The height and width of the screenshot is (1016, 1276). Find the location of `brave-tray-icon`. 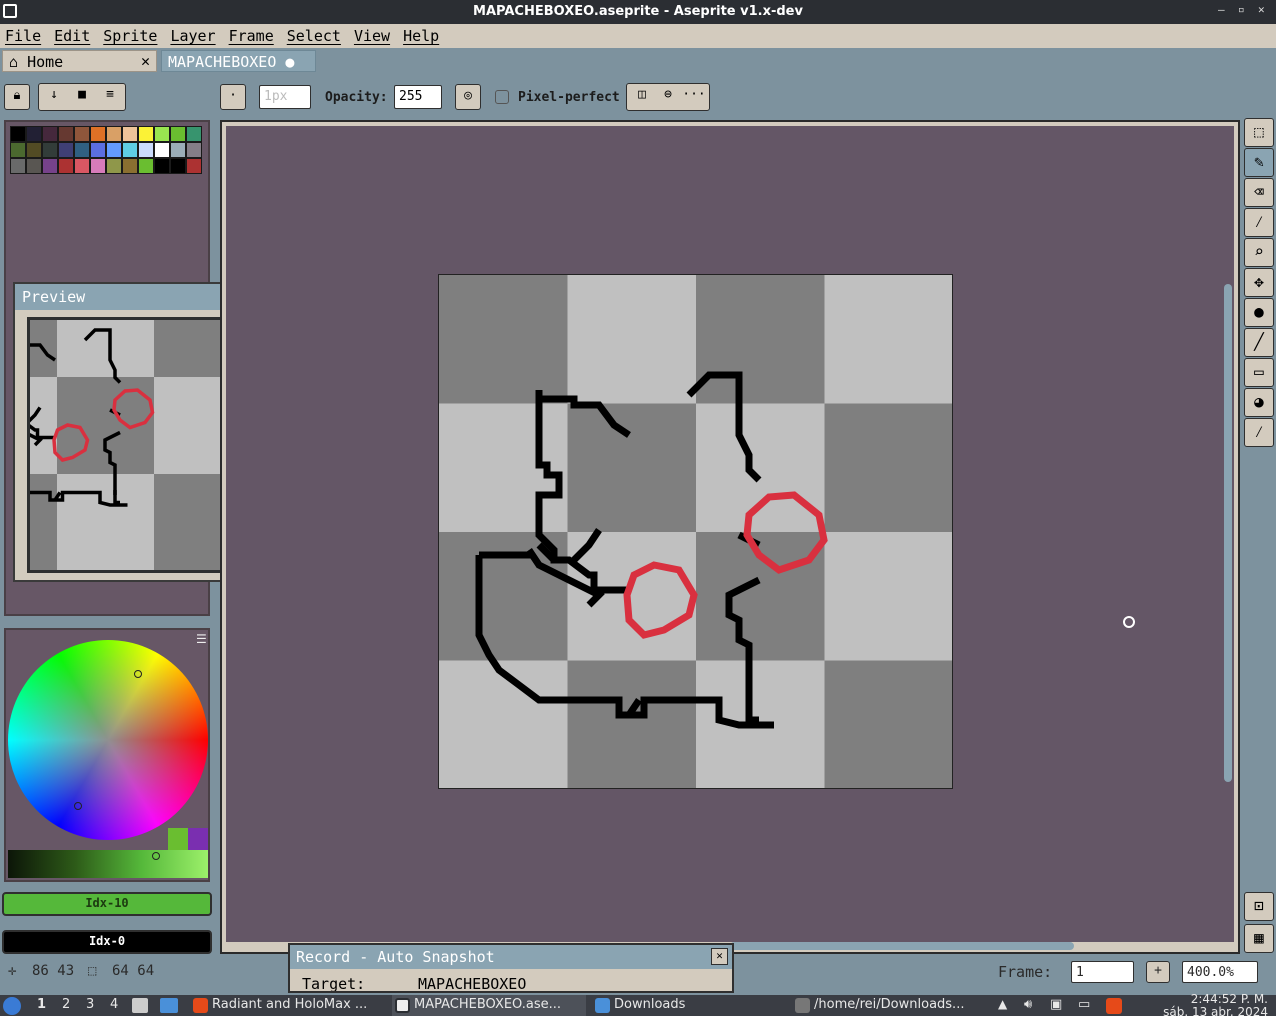

brave-tray-icon is located at coordinates (1114, 1006).